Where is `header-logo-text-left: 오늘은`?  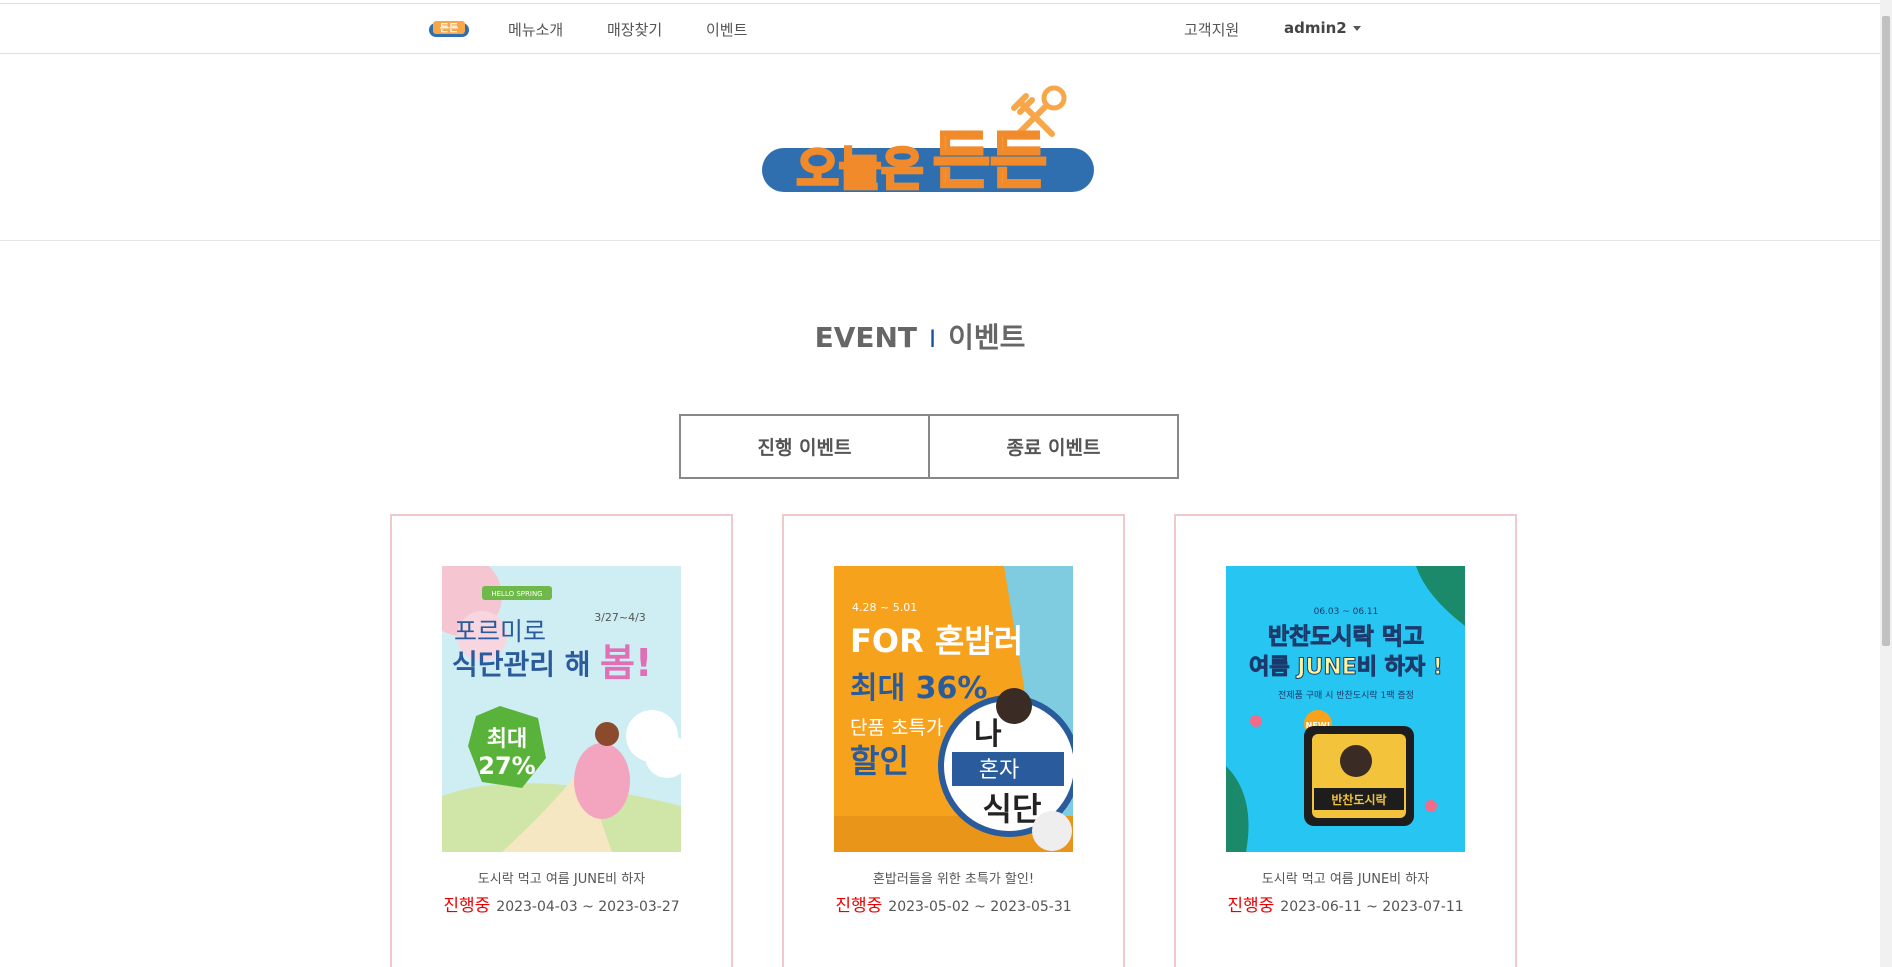
header-logo-text-left: 오늘은 is located at coordinates (860, 169).